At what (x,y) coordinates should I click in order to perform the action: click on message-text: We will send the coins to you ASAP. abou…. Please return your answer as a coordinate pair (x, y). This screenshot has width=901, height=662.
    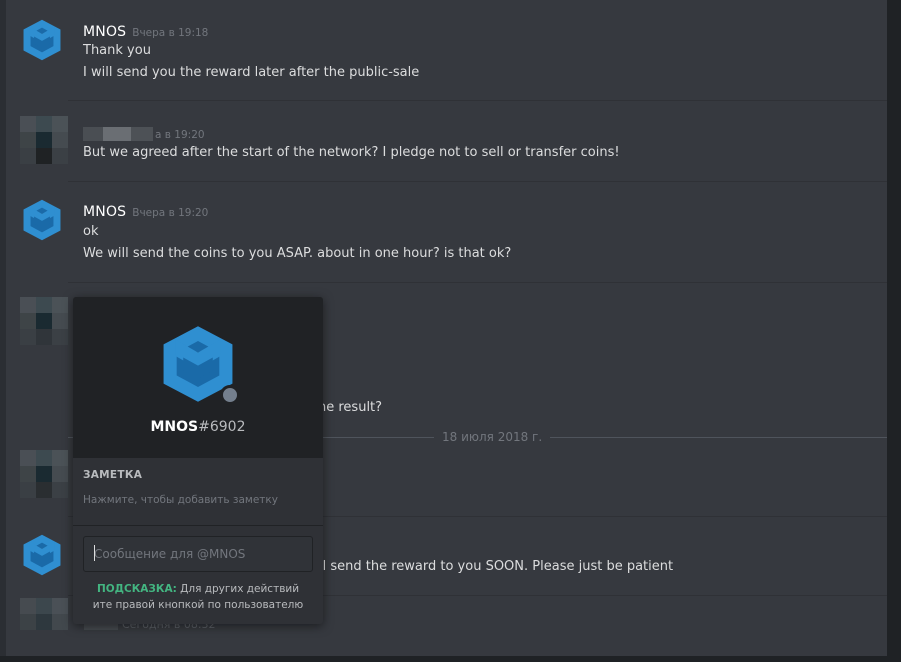
    Looking at the image, I should click on (297, 253).